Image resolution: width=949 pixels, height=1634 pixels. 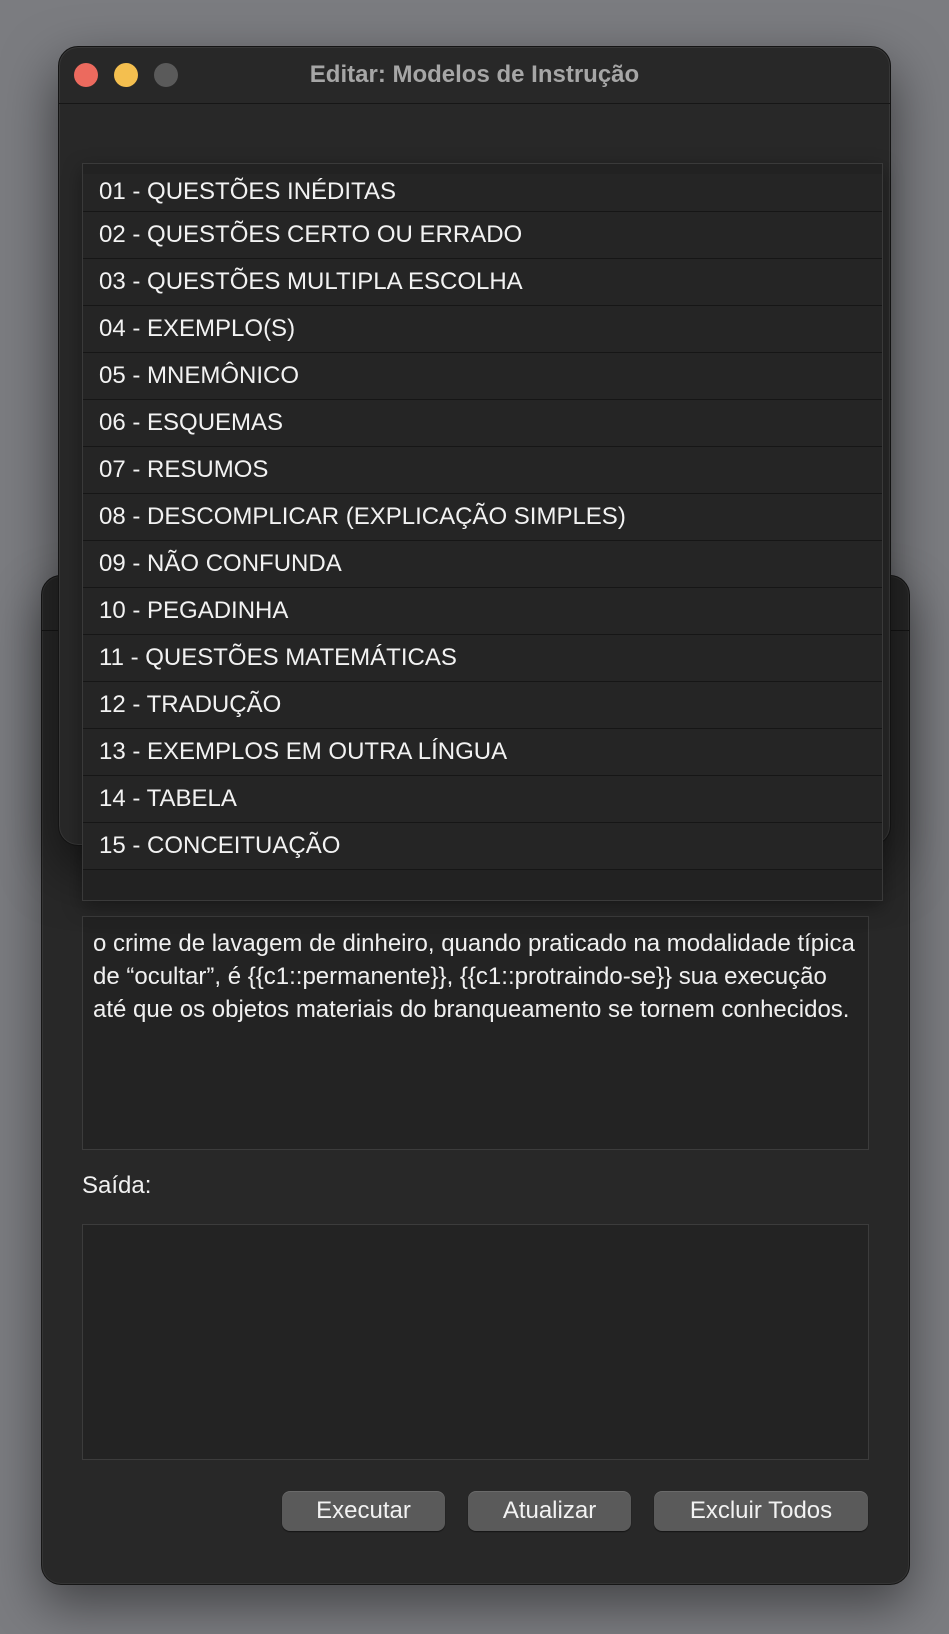 What do you see at coordinates (482, 564) in the screenshot?
I see `list-item: 09 - NÃO CONFUNDA` at bounding box center [482, 564].